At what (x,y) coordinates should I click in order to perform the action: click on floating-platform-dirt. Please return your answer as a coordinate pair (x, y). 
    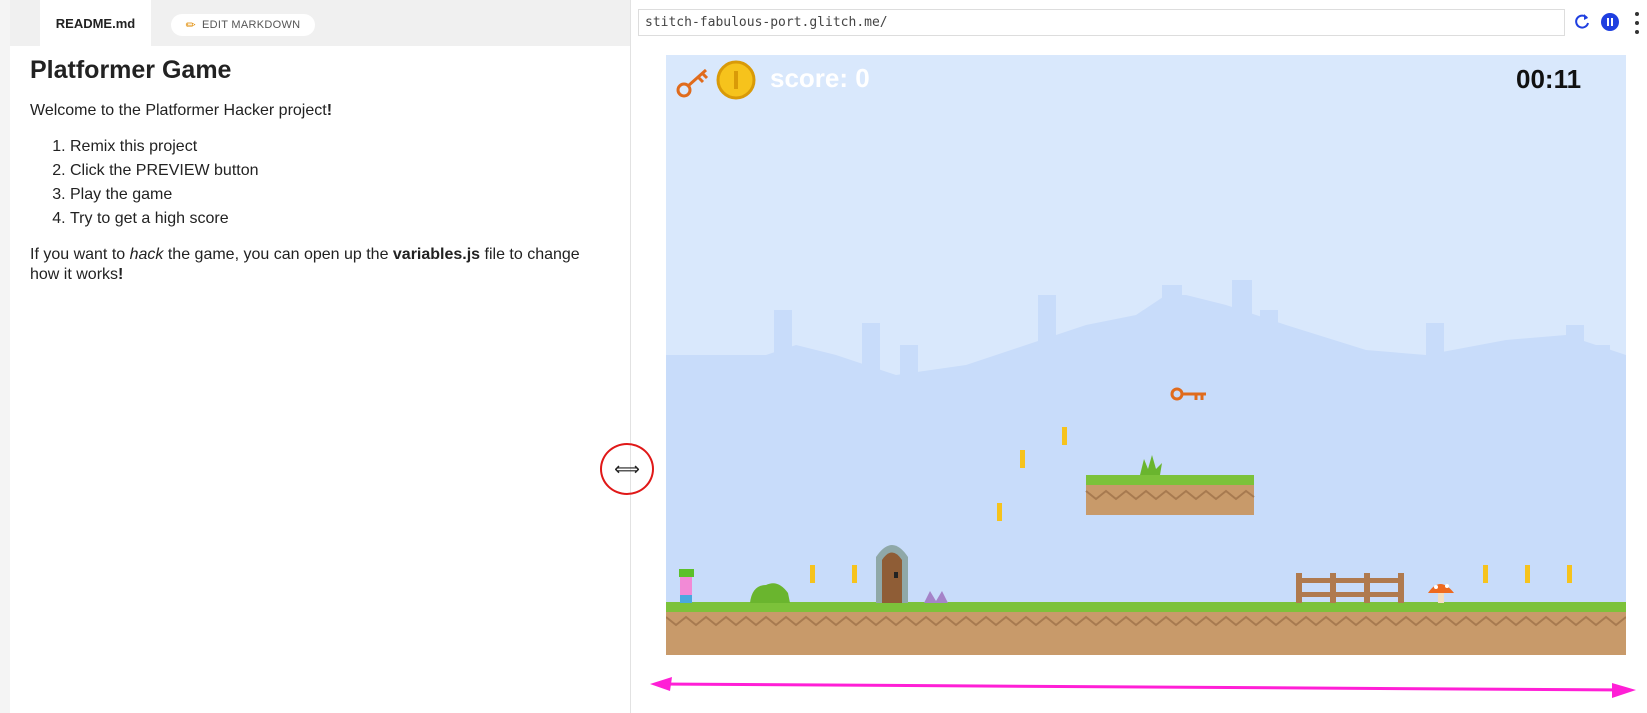
    Looking at the image, I should click on (1170, 500).